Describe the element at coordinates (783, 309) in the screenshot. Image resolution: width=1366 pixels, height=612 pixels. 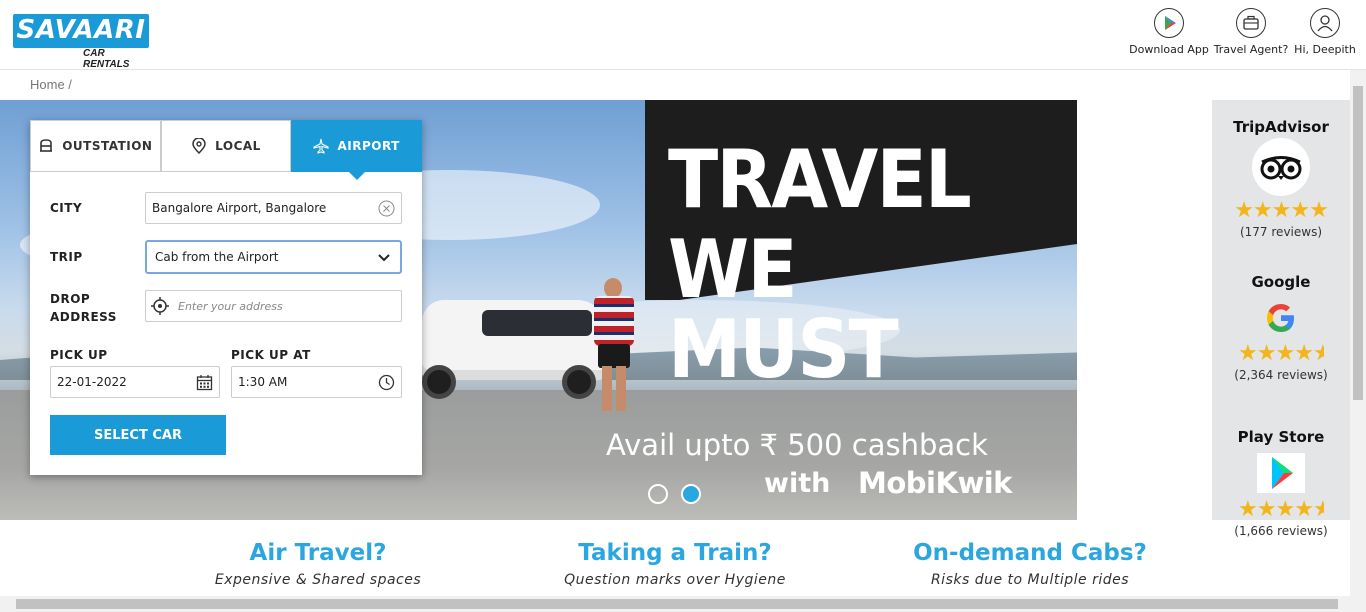
I see `banner-headline-2: WE MUST` at that location.